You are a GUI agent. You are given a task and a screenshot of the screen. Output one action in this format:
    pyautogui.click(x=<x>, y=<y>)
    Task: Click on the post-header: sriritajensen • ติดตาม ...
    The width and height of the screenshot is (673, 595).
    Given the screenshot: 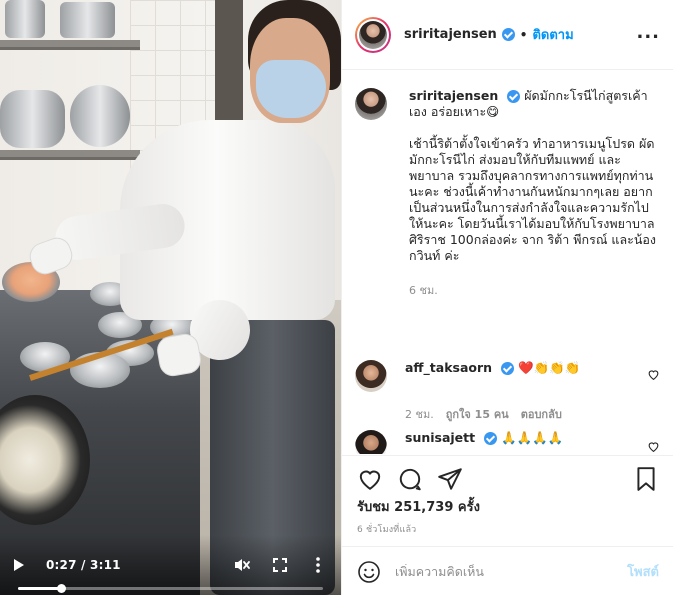 What is the action you would take?
    pyautogui.click(x=507, y=35)
    